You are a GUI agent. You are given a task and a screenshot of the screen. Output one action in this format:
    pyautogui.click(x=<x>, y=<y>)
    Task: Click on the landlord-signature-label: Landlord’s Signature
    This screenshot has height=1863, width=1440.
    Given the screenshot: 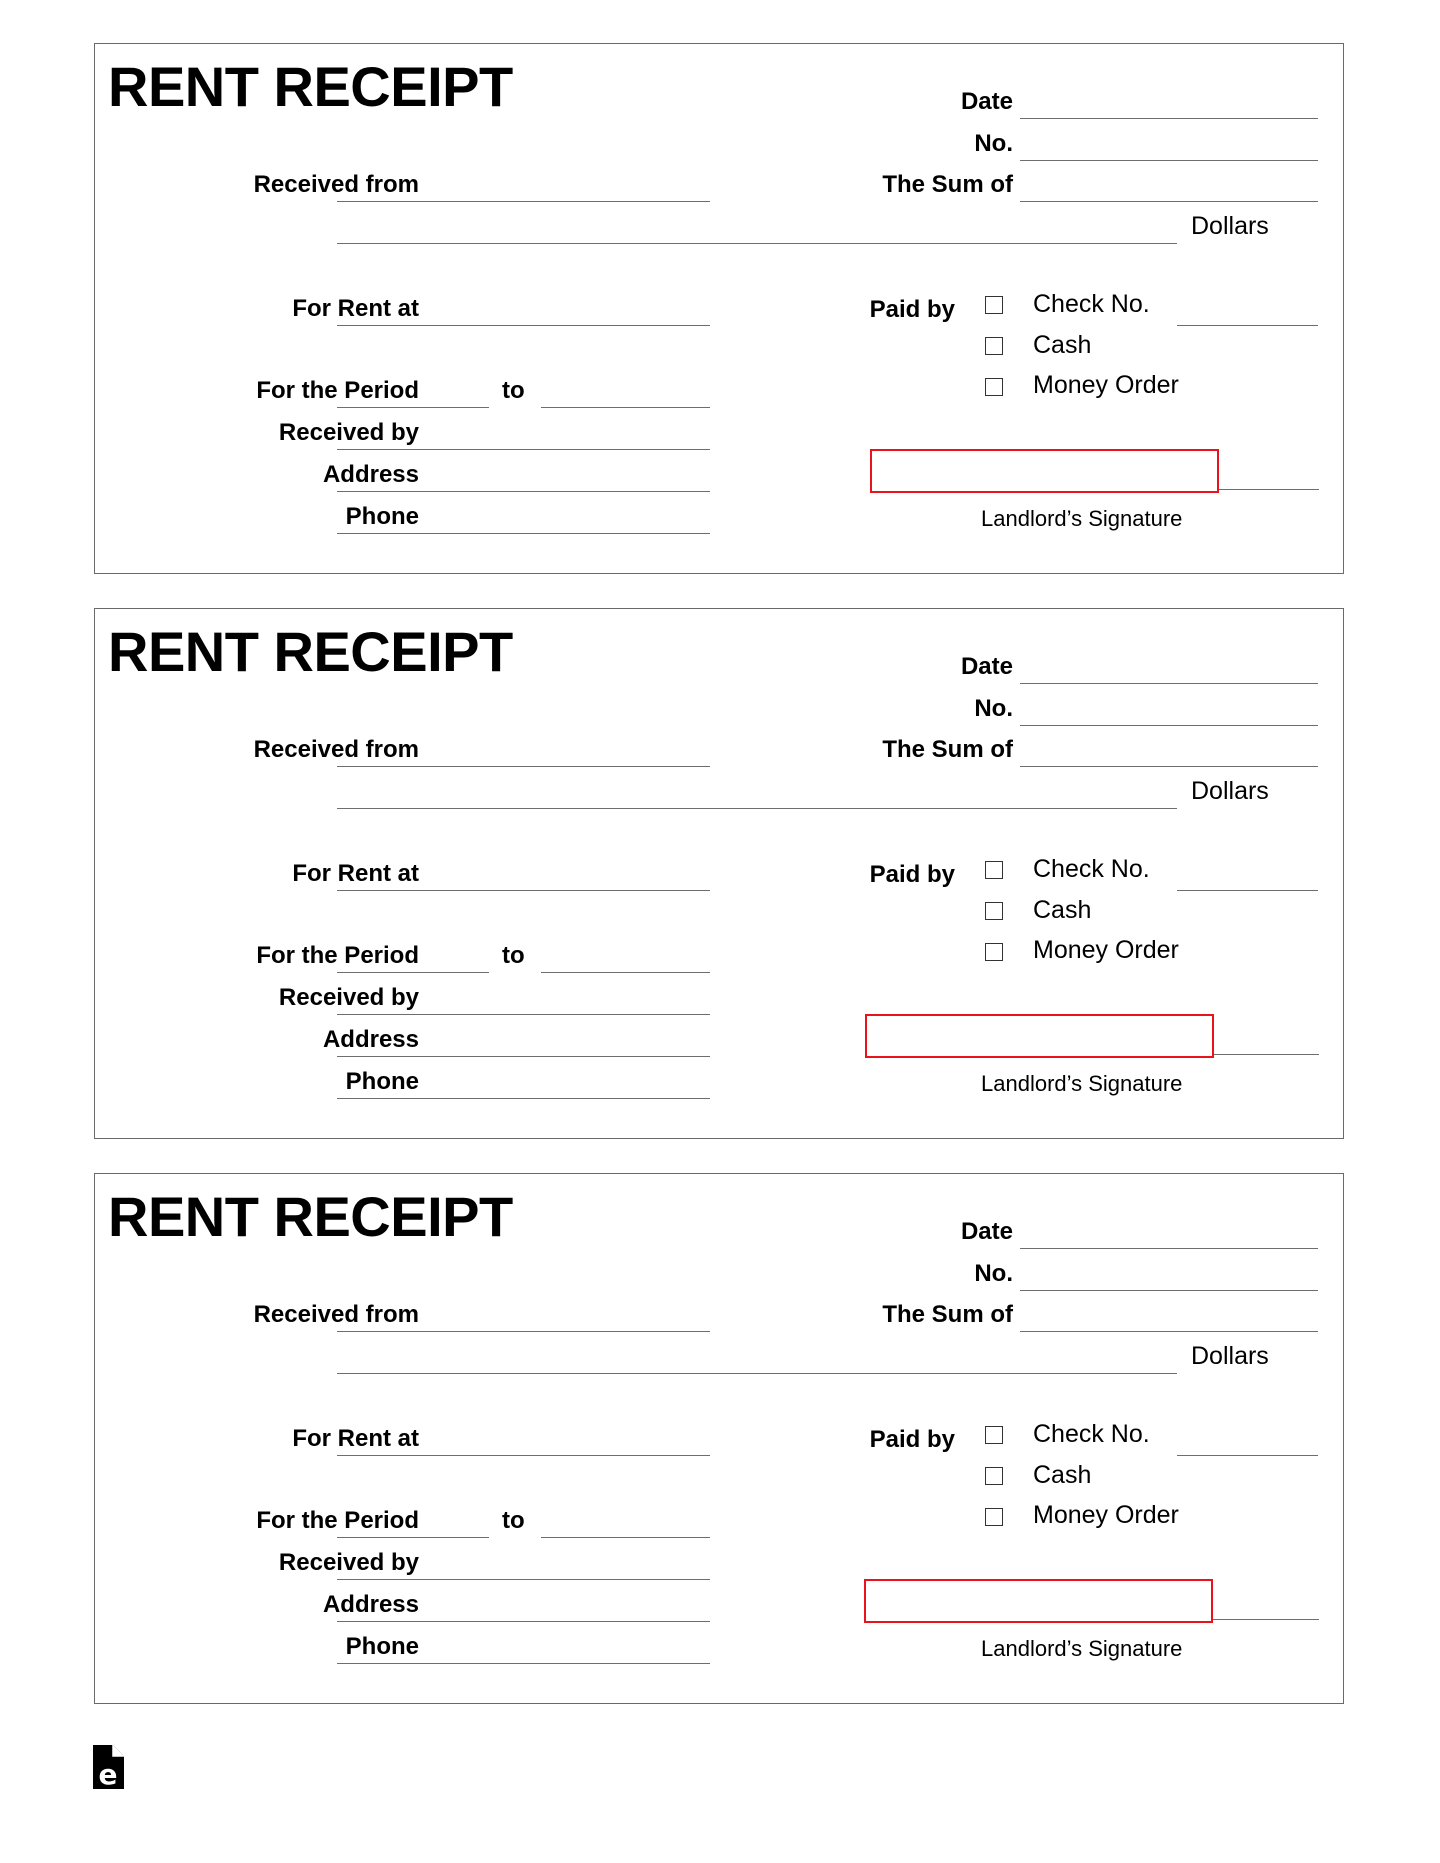 What is the action you would take?
    pyautogui.click(x=1082, y=1648)
    